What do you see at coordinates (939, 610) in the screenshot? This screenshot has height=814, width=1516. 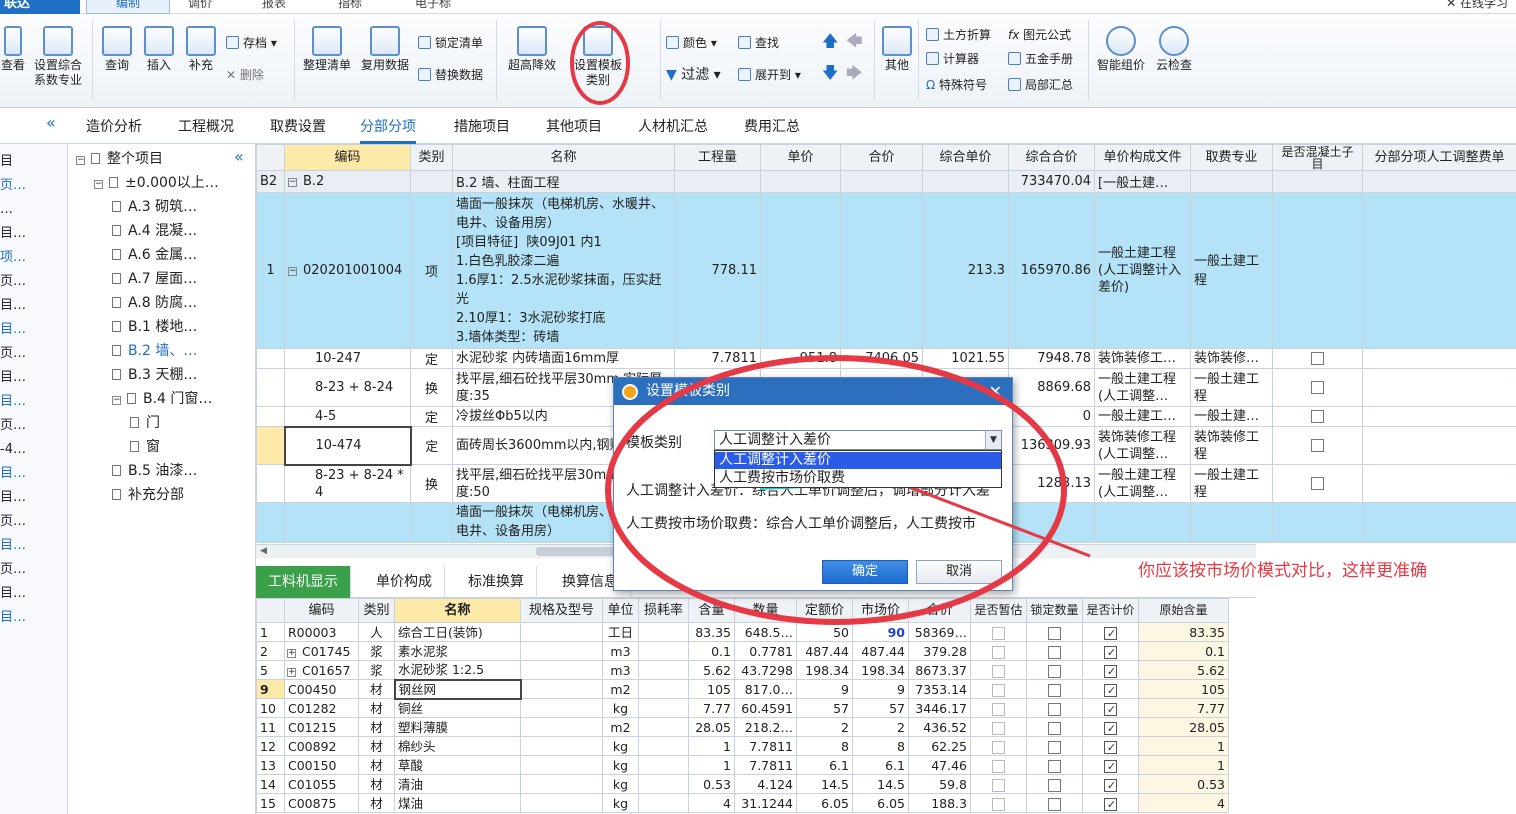 I see `detail-header-cell: 合价` at bounding box center [939, 610].